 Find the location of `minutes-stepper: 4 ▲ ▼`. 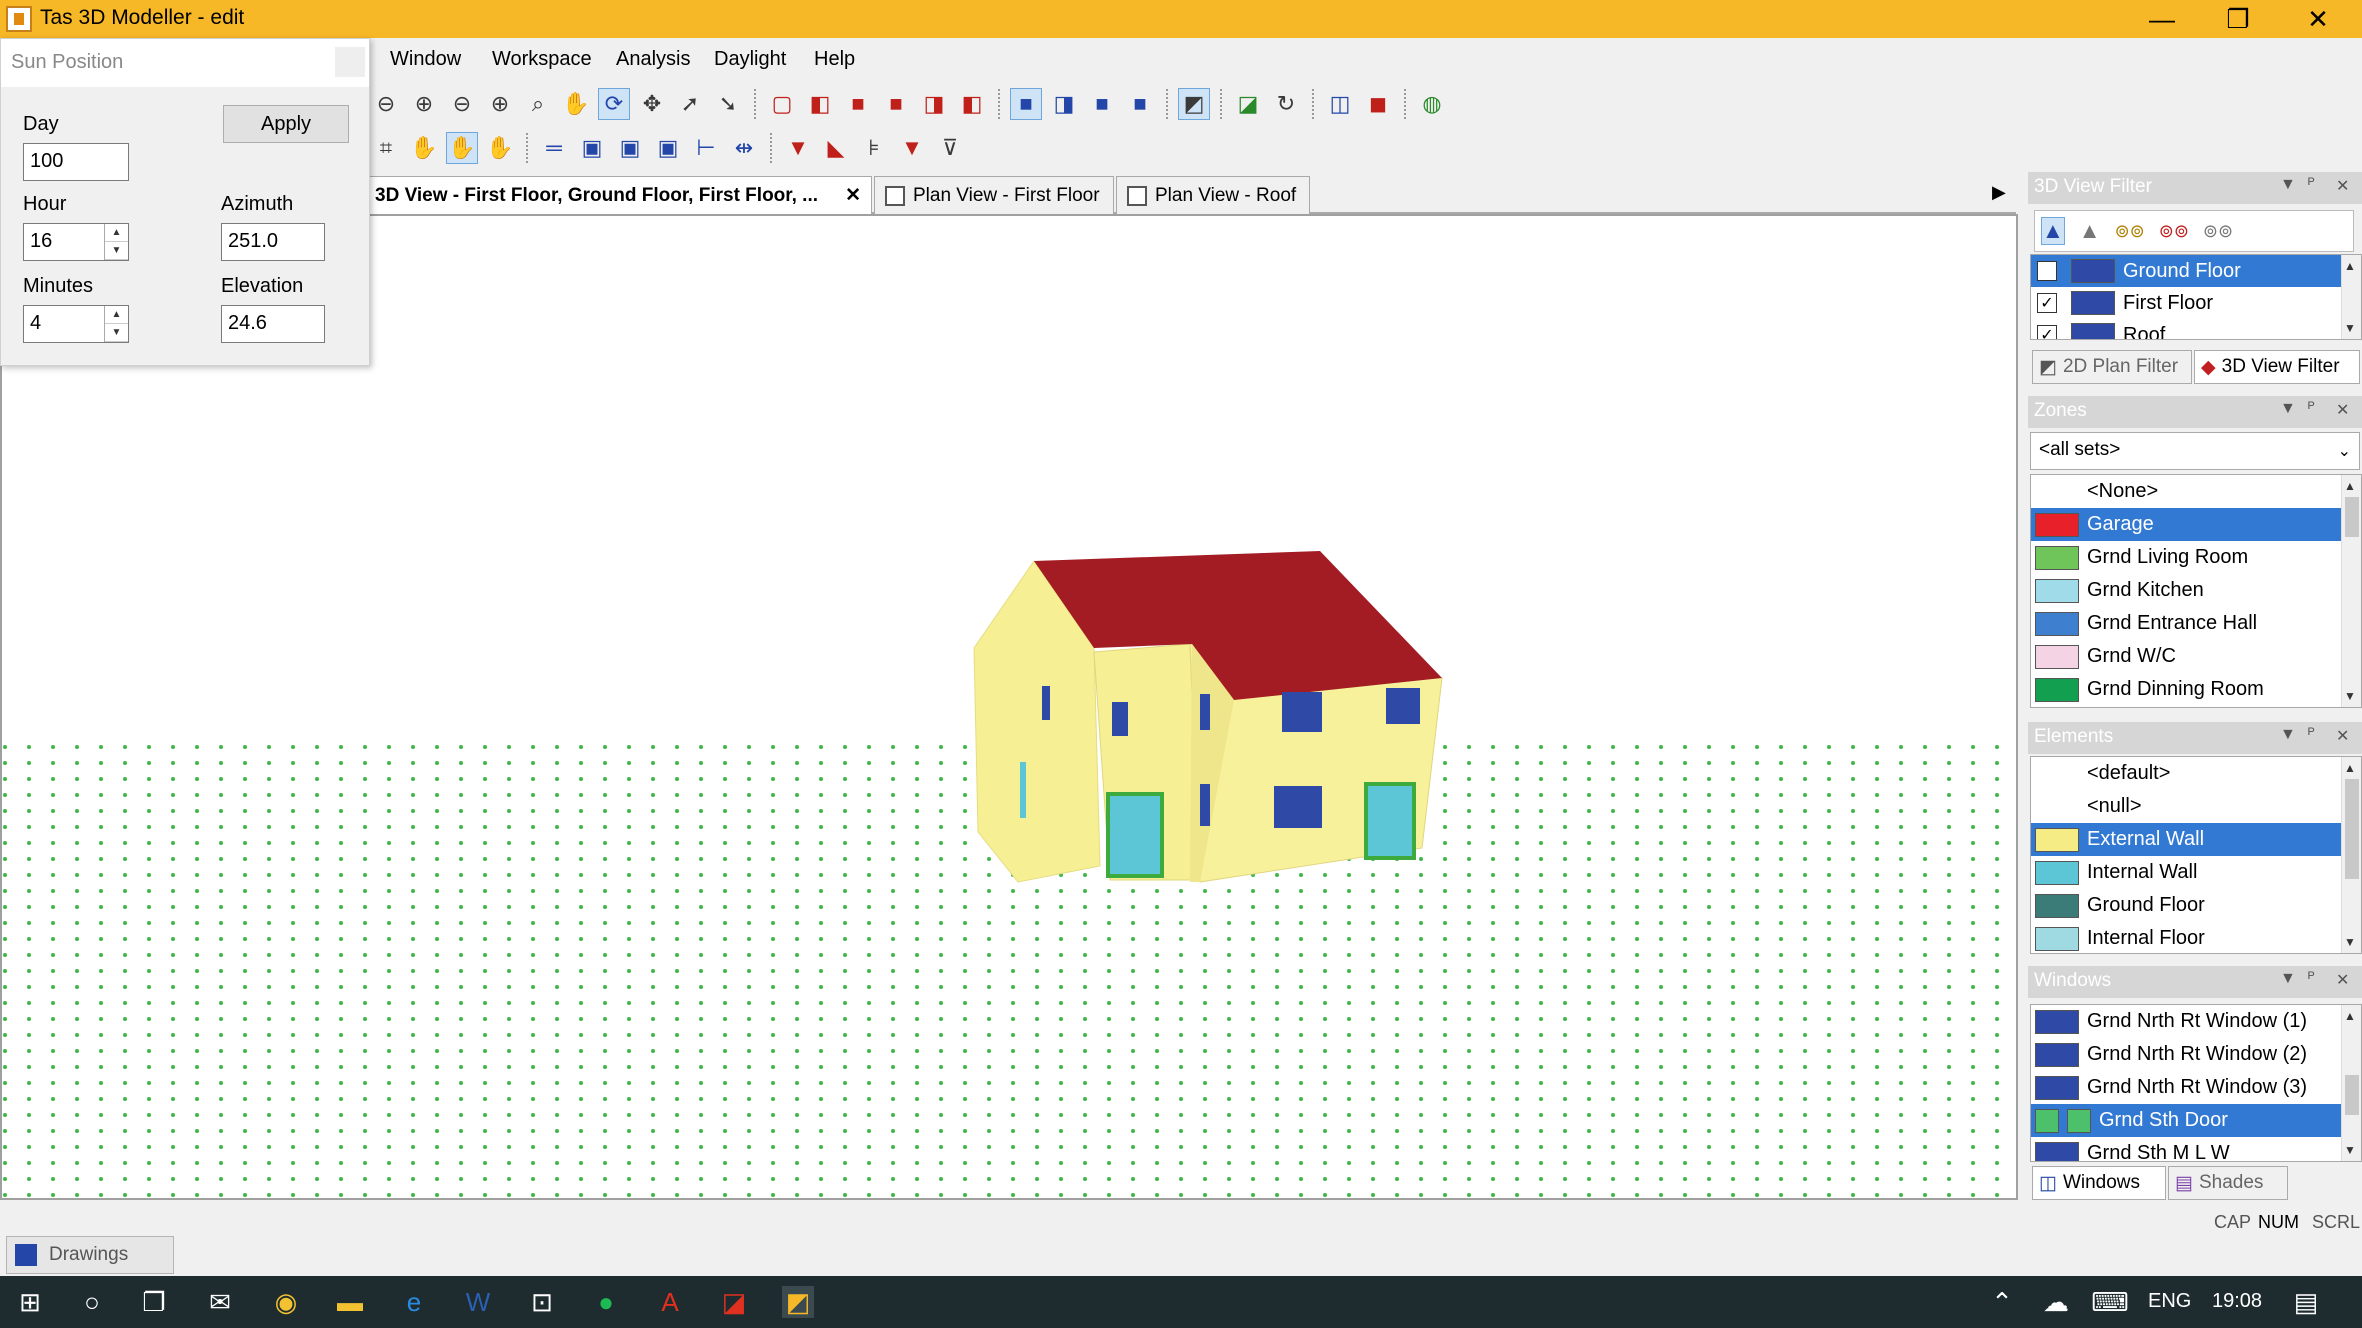

minutes-stepper: 4 ▲ ▼ is located at coordinates (76, 324).